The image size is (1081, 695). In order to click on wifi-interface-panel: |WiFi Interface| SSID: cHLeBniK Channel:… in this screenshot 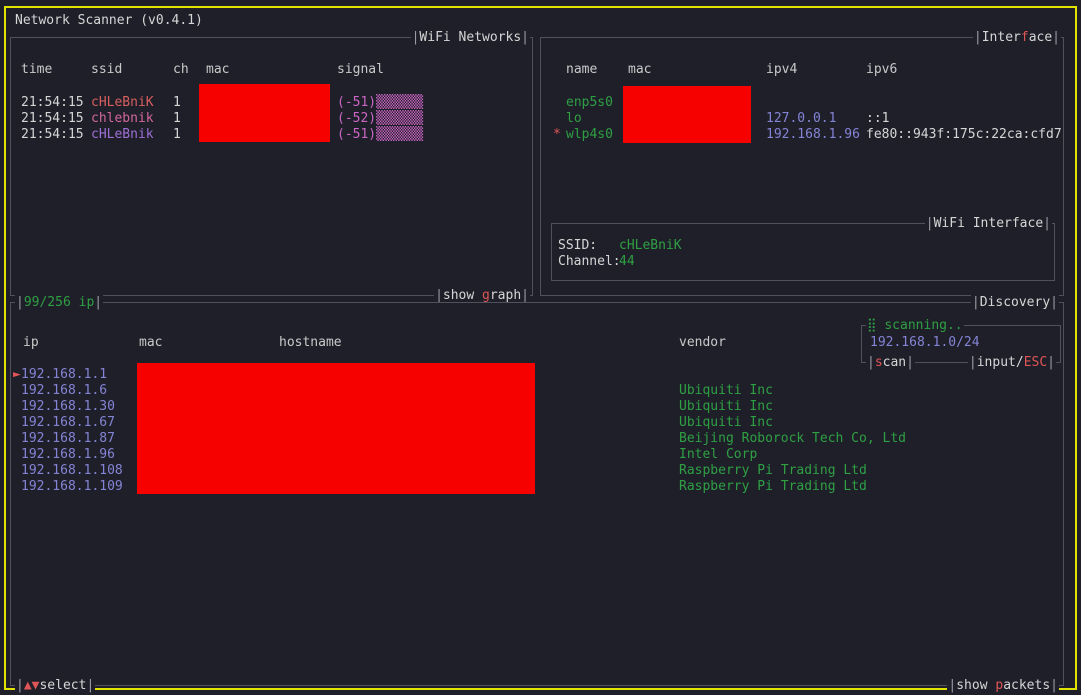, I will do `click(803, 248)`.